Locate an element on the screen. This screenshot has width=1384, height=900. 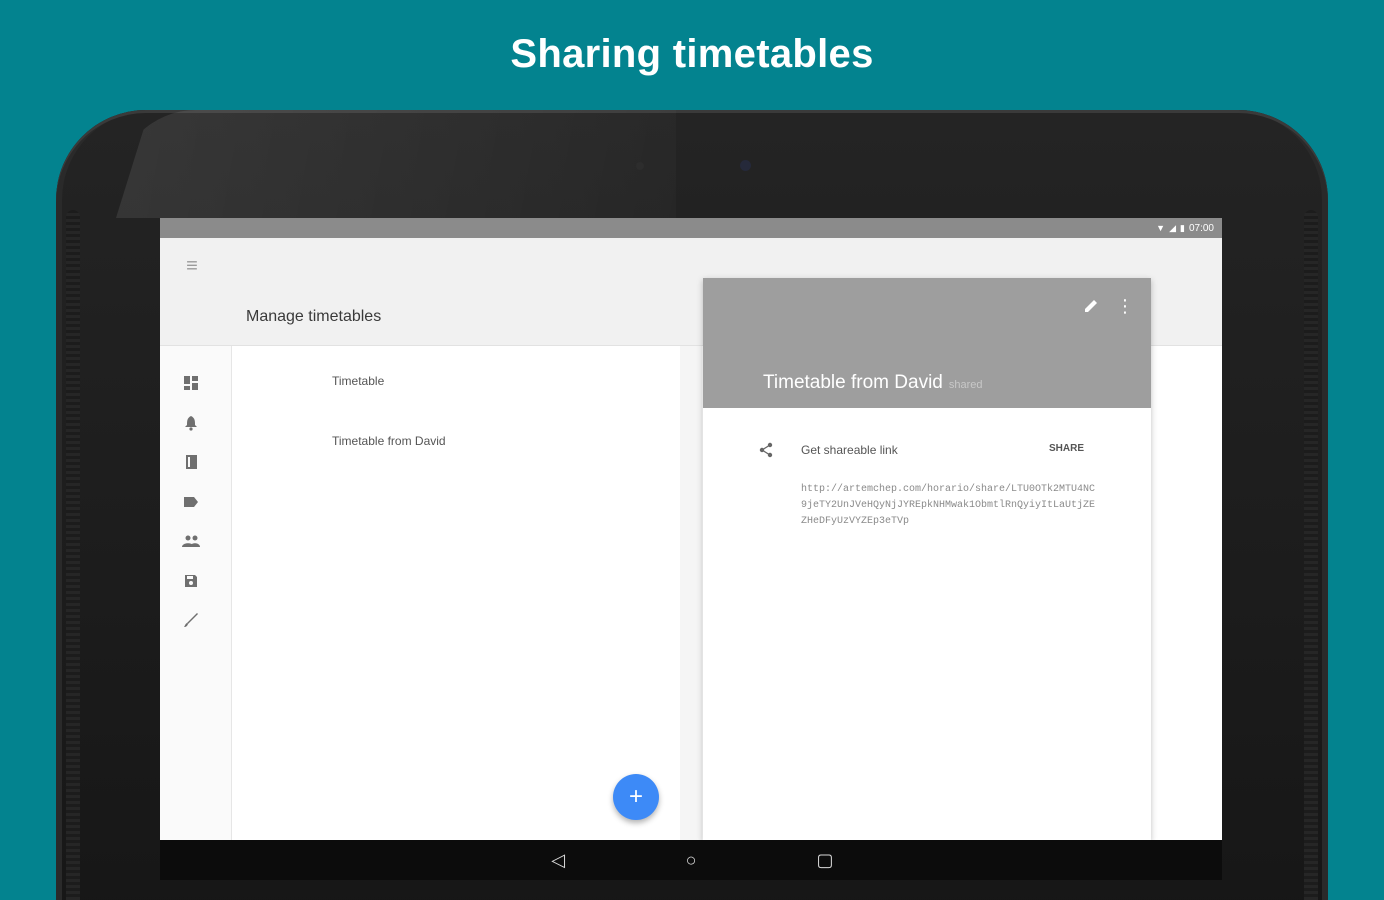
add-icon: + is located at coordinates (635, 796).